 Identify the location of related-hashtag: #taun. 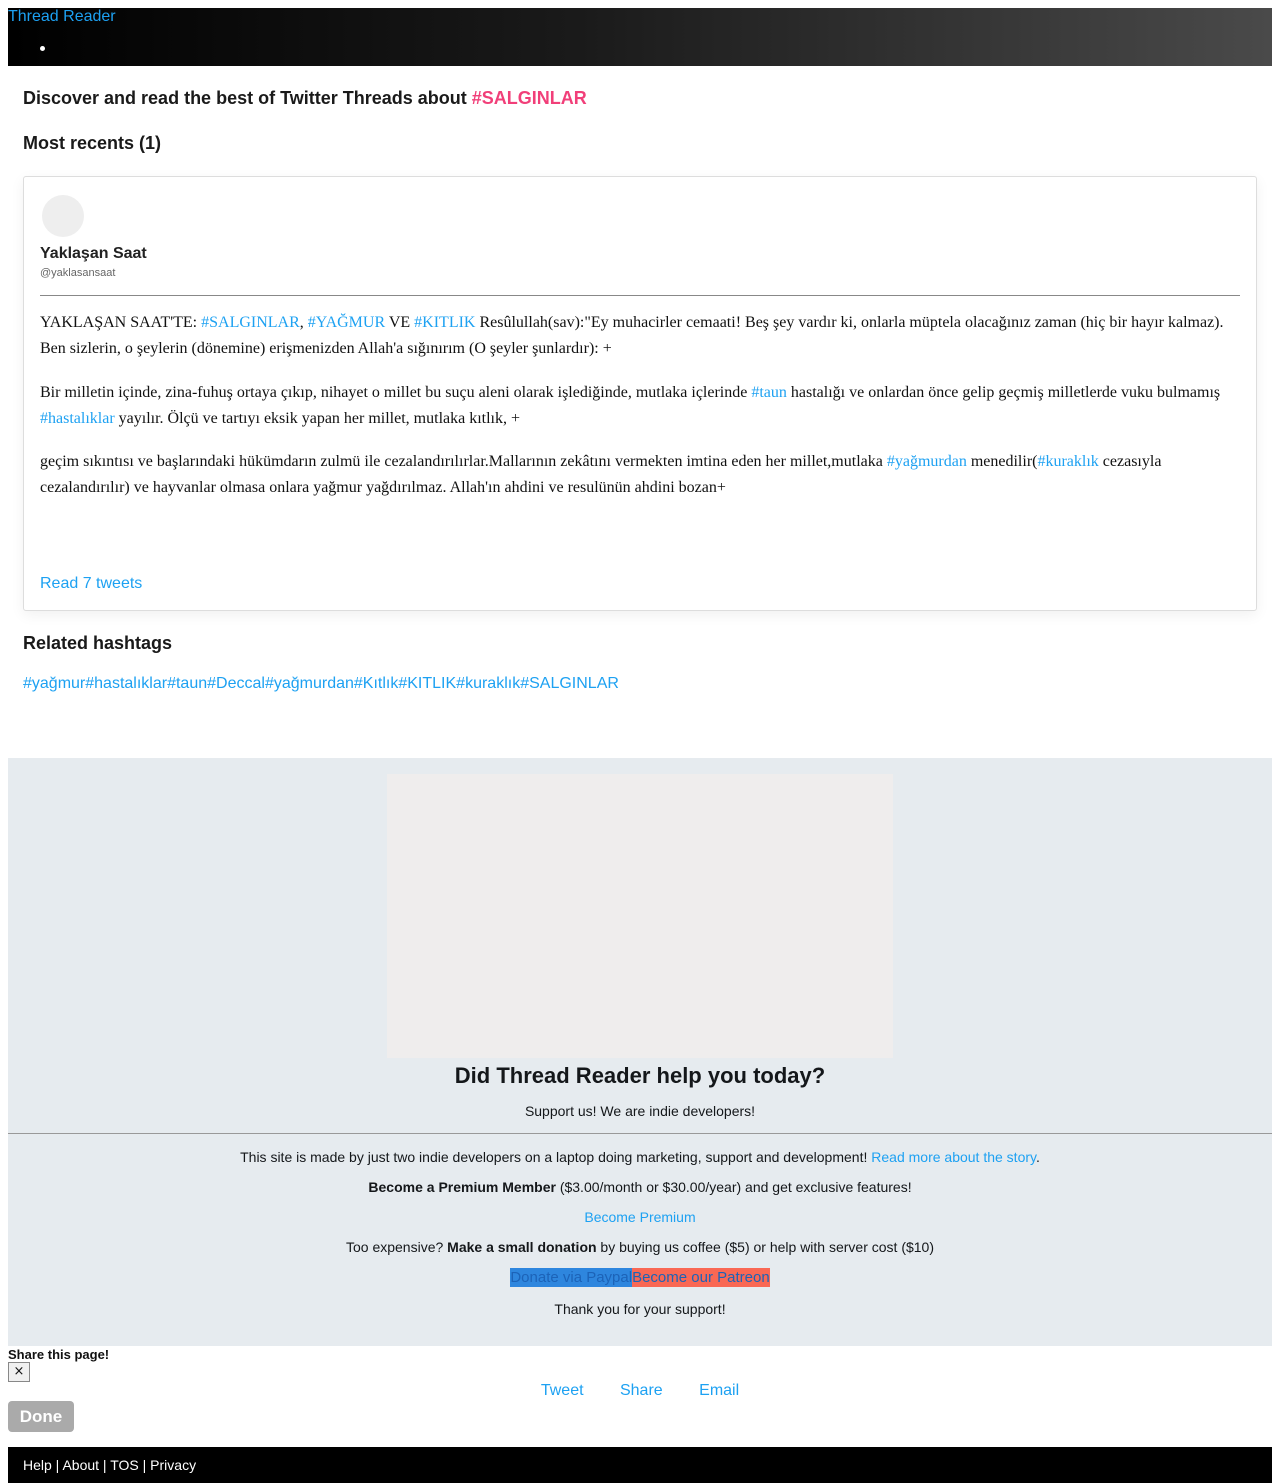
(187, 683).